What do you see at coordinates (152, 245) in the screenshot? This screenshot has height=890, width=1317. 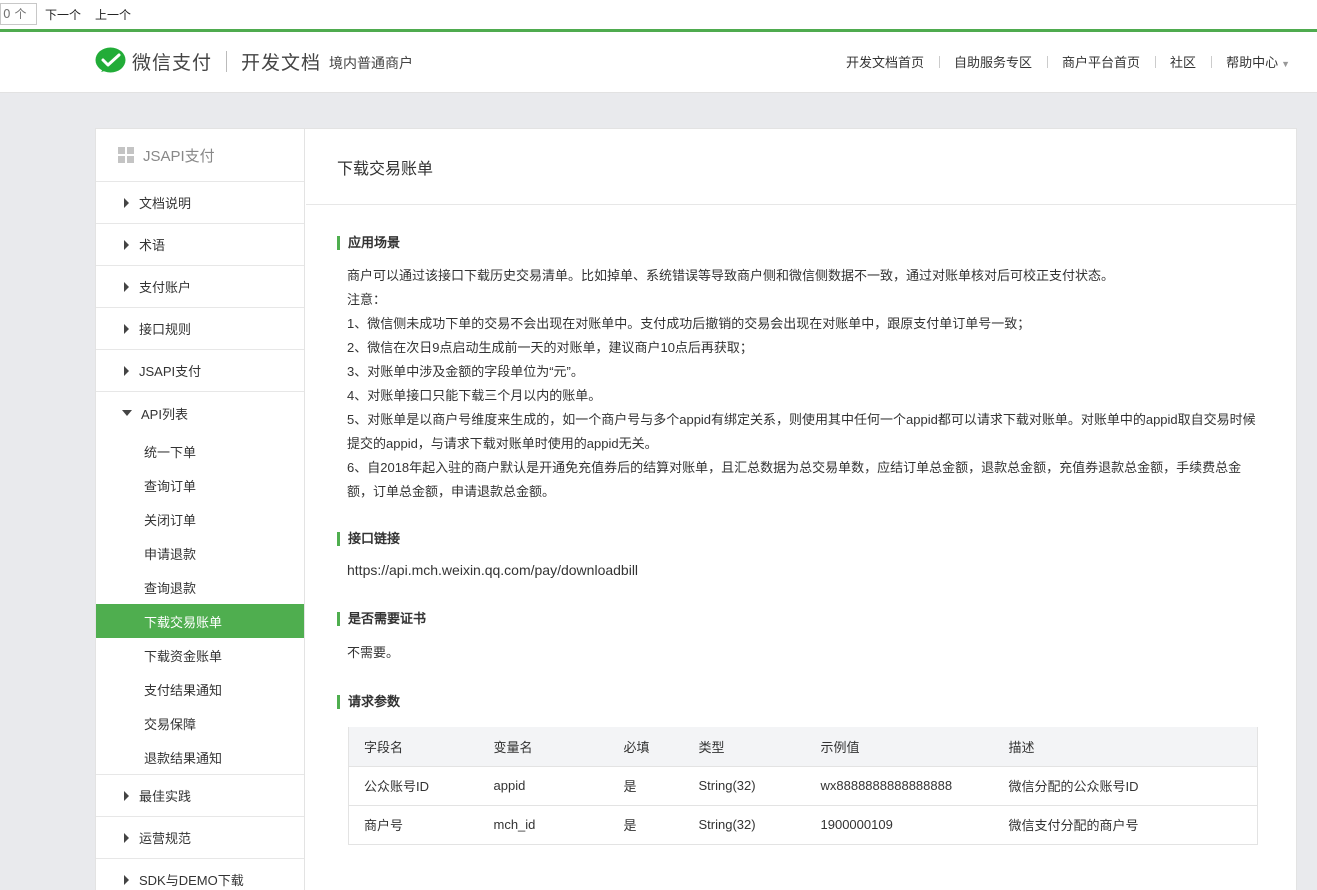 I see `sidebar-item-label: 术语` at bounding box center [152, 245].